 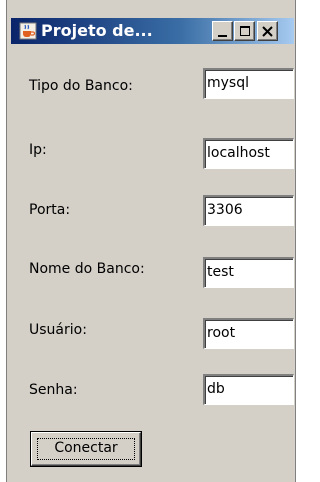 I want to click on close-button, so click(x=267, y=31).